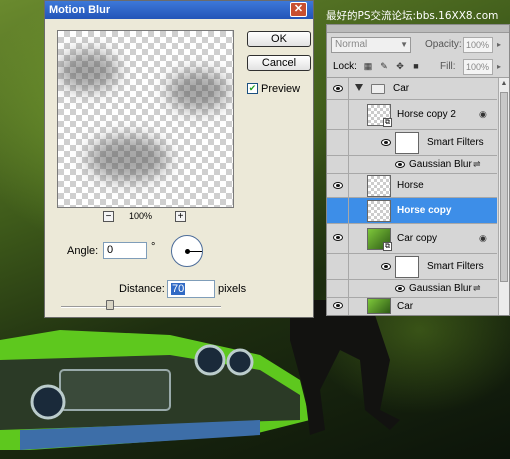 This screenshot has height=459, width=510. I want to click on opacity-input: 100%, so click(478, 45).